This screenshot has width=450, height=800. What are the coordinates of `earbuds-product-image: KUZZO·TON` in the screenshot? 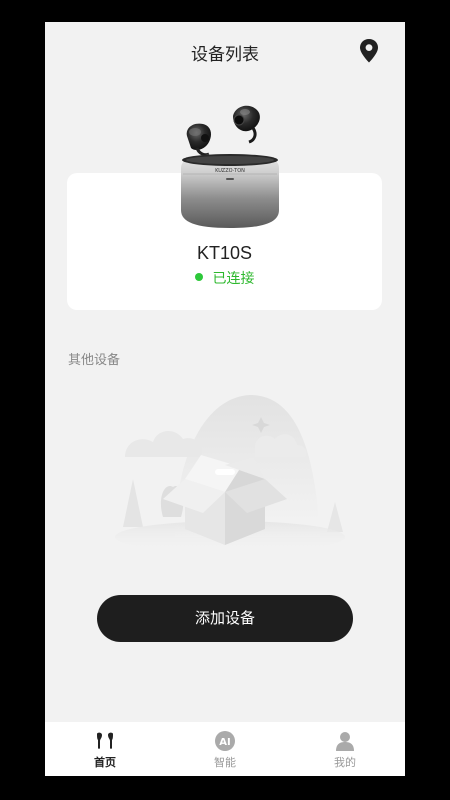 It's located at (230, 166).